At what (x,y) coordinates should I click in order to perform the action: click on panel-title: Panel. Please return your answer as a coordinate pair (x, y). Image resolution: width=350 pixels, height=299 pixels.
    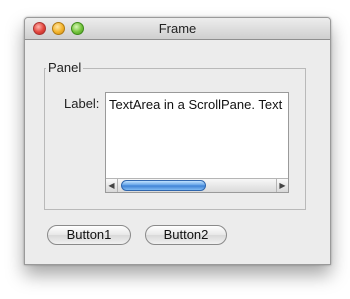
    Looking at the image, I should click on (65, 67).